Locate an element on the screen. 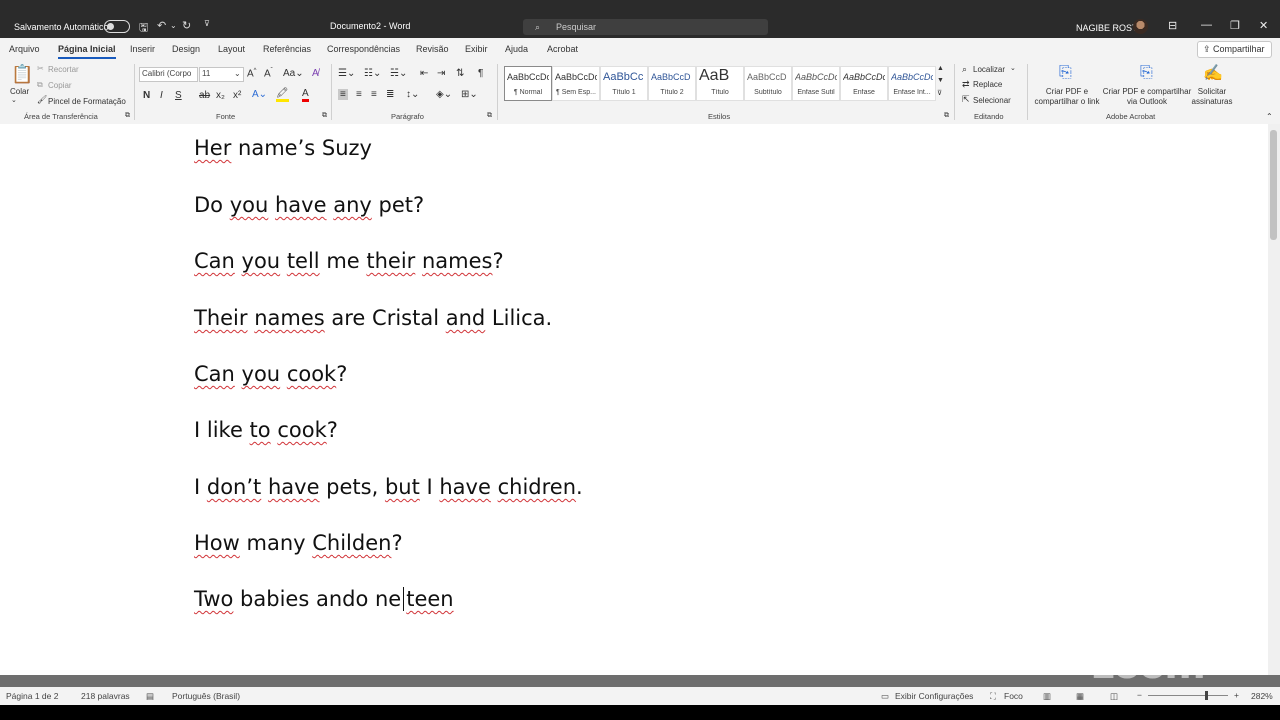  read-mode-icon: ▥ is located at coordinates (1047, 696).